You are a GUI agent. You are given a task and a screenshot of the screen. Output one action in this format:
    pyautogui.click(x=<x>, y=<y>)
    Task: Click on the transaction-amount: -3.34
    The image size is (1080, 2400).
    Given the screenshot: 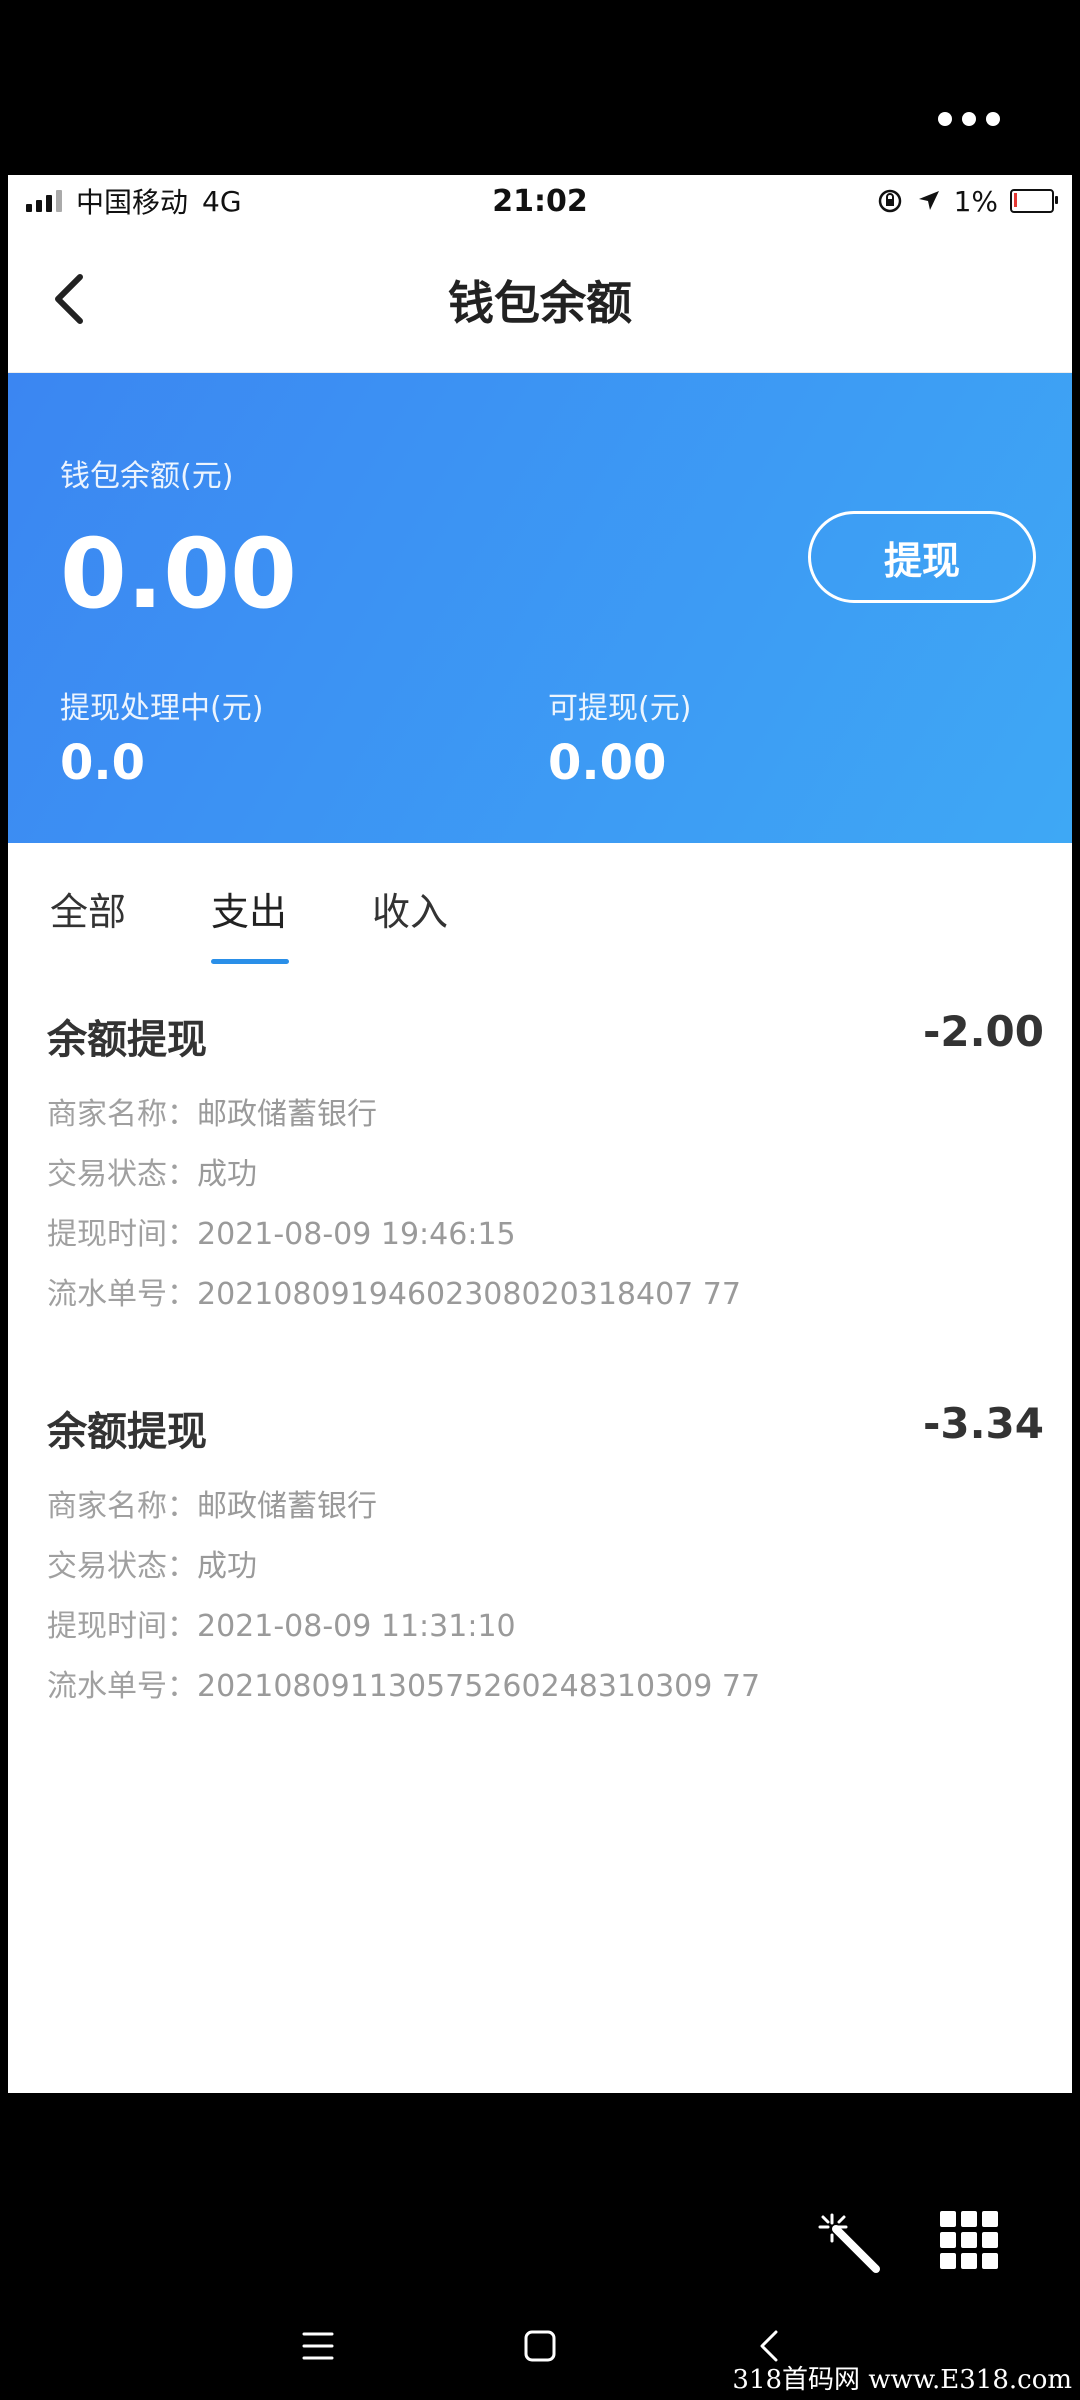 What is the action you would take?
    pyautogui.click(x=983, y=1423)
    